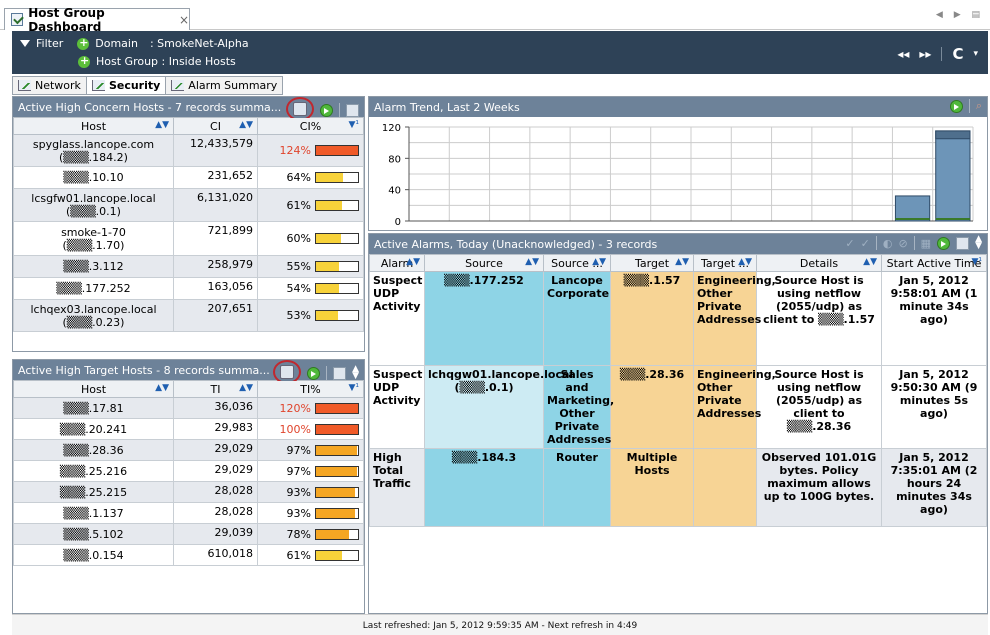  I want to click on filter-icon, so click(25, 43).